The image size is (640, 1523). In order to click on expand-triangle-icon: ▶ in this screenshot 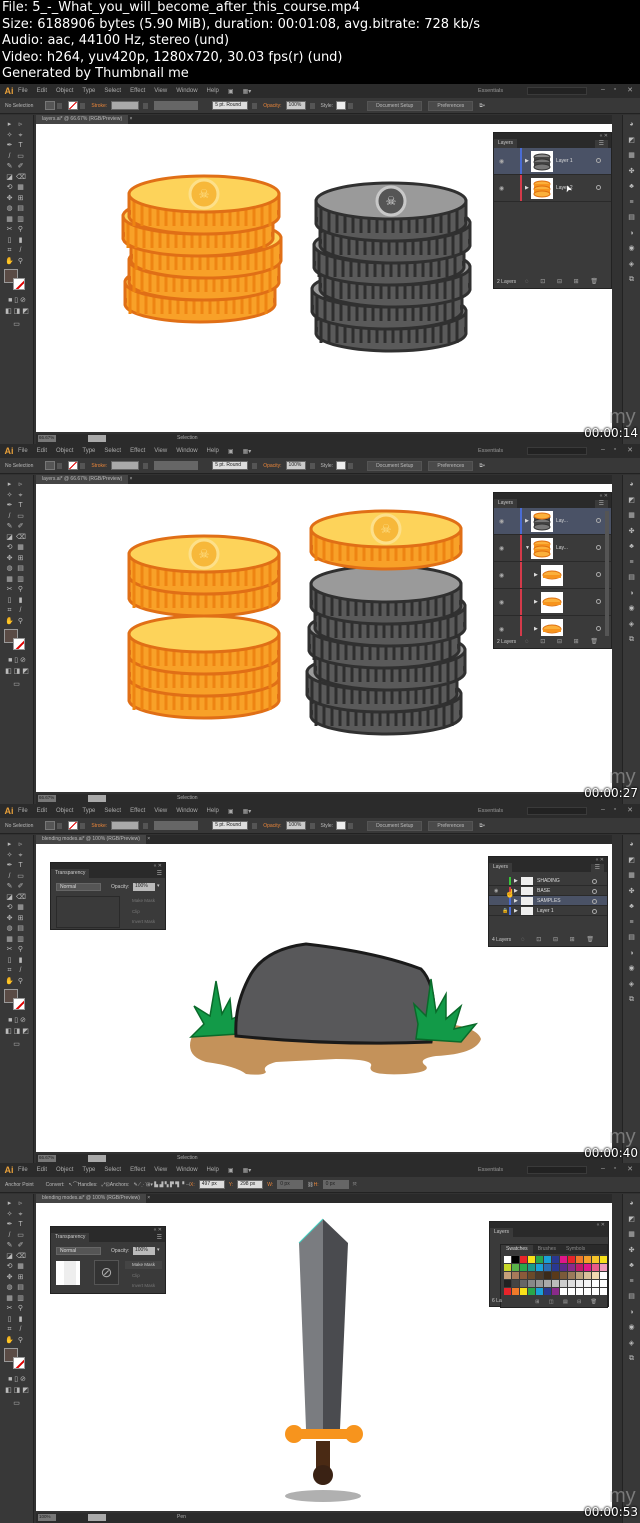, I will do `click(527, 161)`.